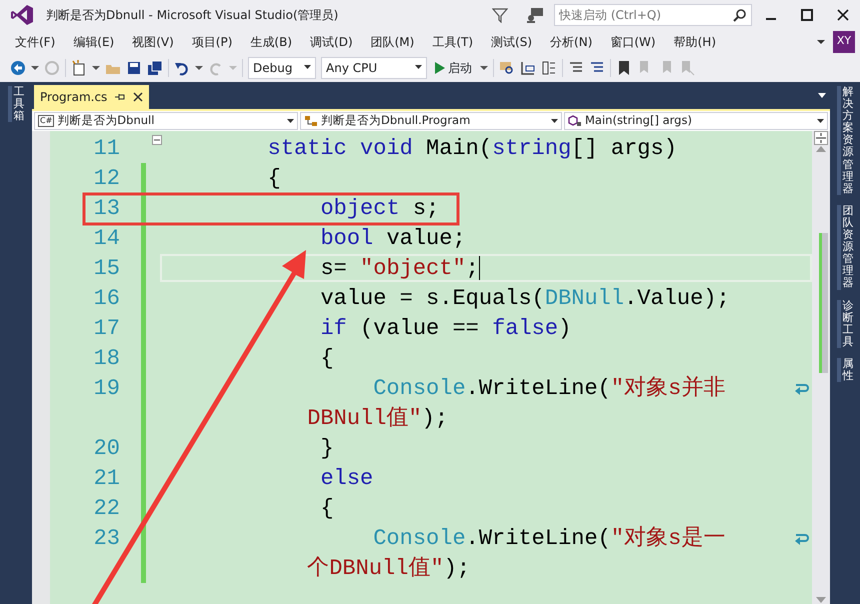  Describe the element at coordinates (107, 178) in the screenshot. I see `line-number: 12` at that location.